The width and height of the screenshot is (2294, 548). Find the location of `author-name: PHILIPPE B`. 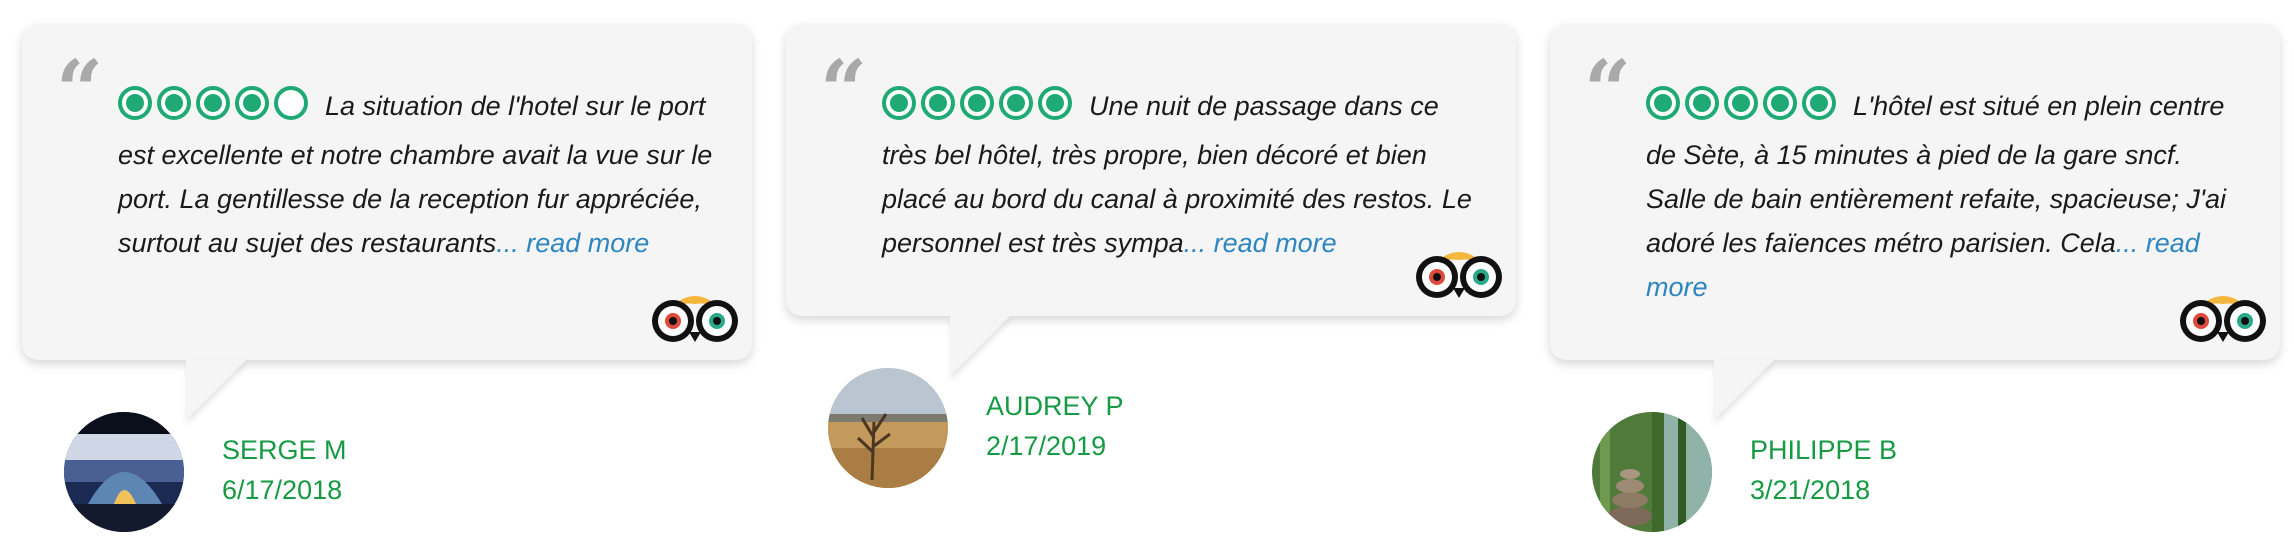

author-name: PHILIPPE B is located at coordinates (1824, 450).